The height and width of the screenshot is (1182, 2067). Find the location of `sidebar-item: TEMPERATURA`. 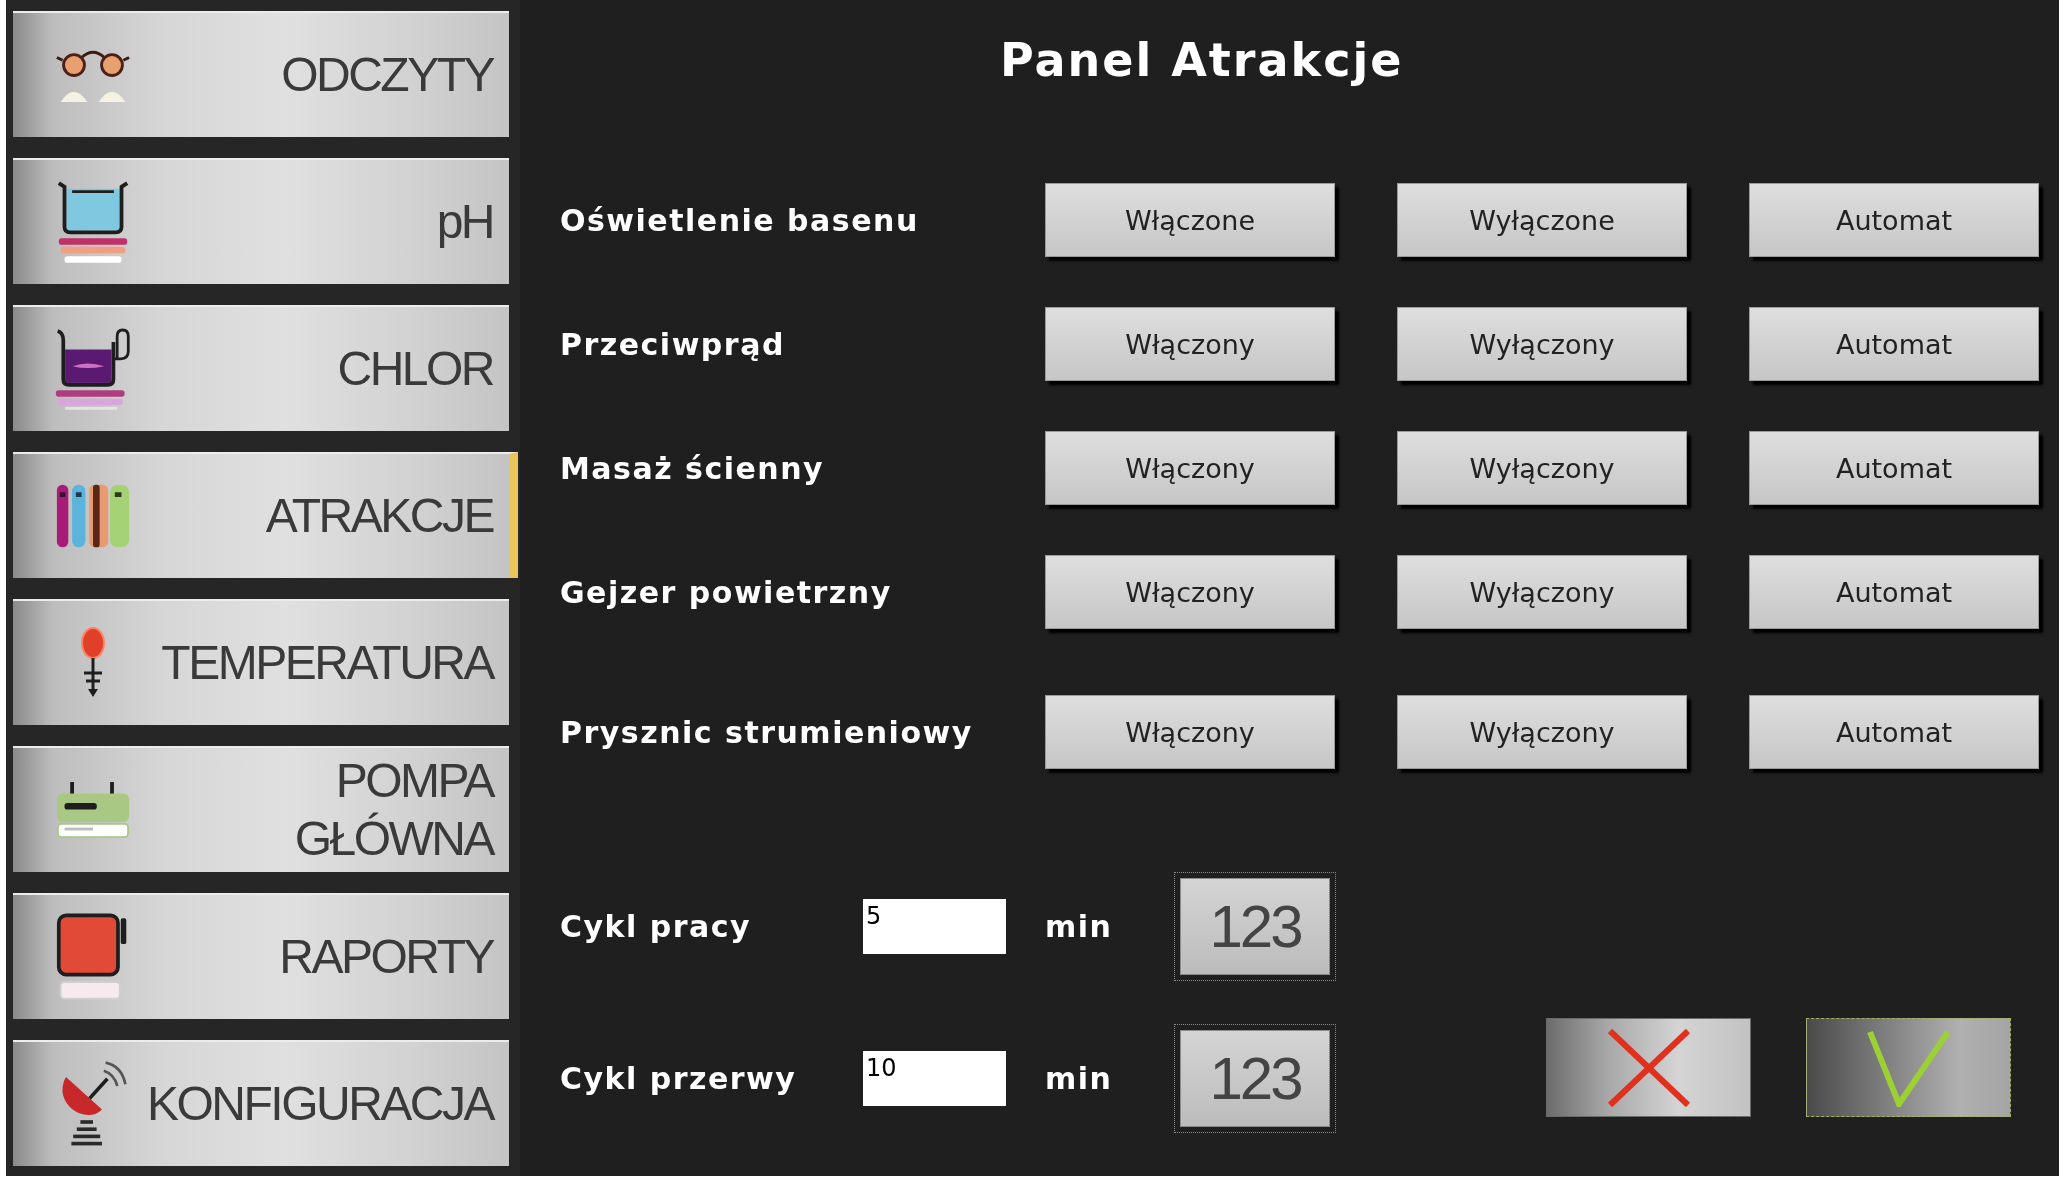

sidebar-item: TEMPERATURA is located at coordinates (261, 662).